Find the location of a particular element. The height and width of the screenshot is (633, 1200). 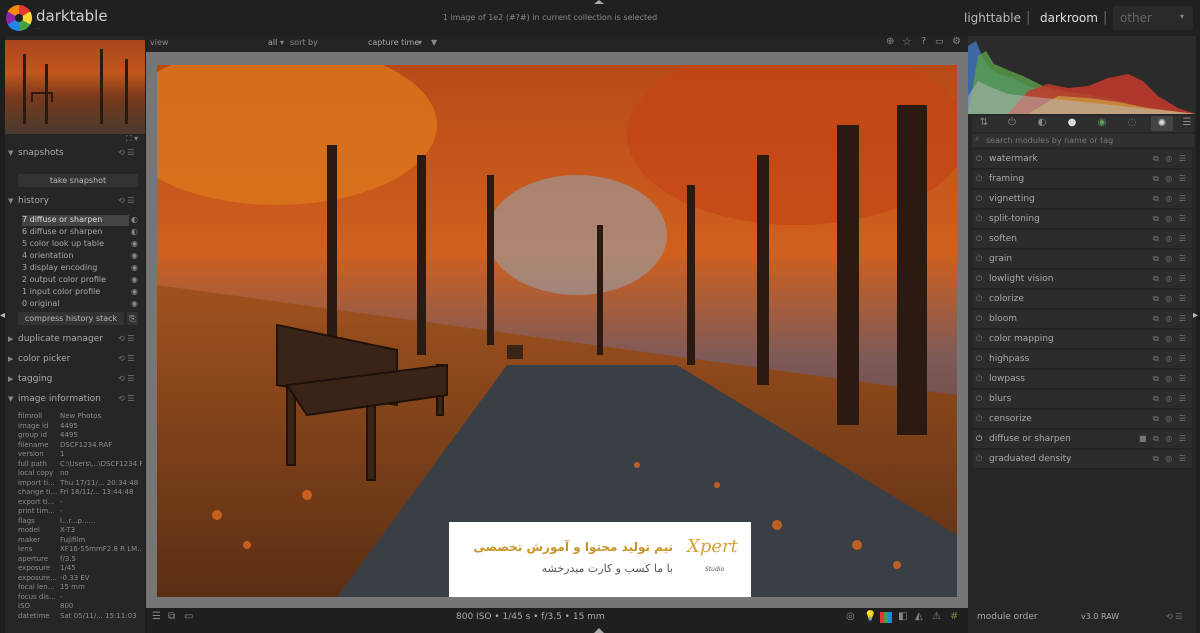

presets-icon: ☰ is located at coordinates (156, 616).